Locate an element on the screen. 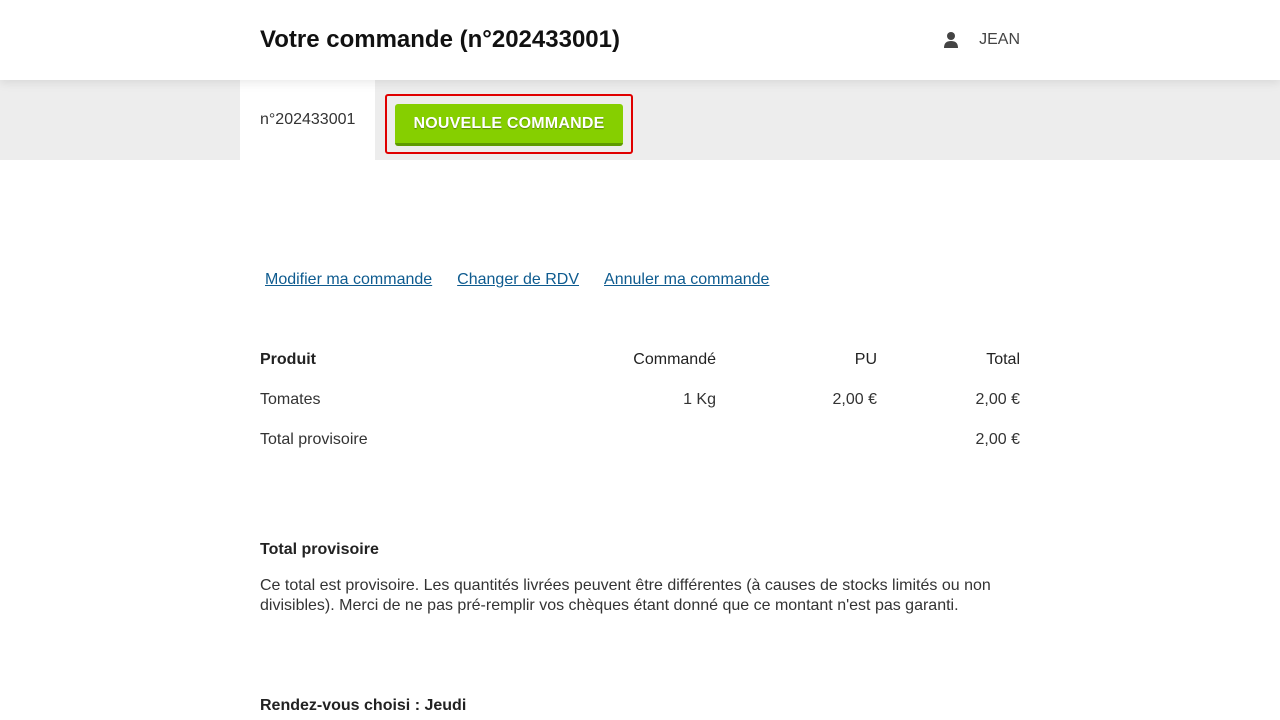 The width and height of the screenshot is (1280, 720). tab-current-order-label: n°202433001 is located at coordinates (308, 119).